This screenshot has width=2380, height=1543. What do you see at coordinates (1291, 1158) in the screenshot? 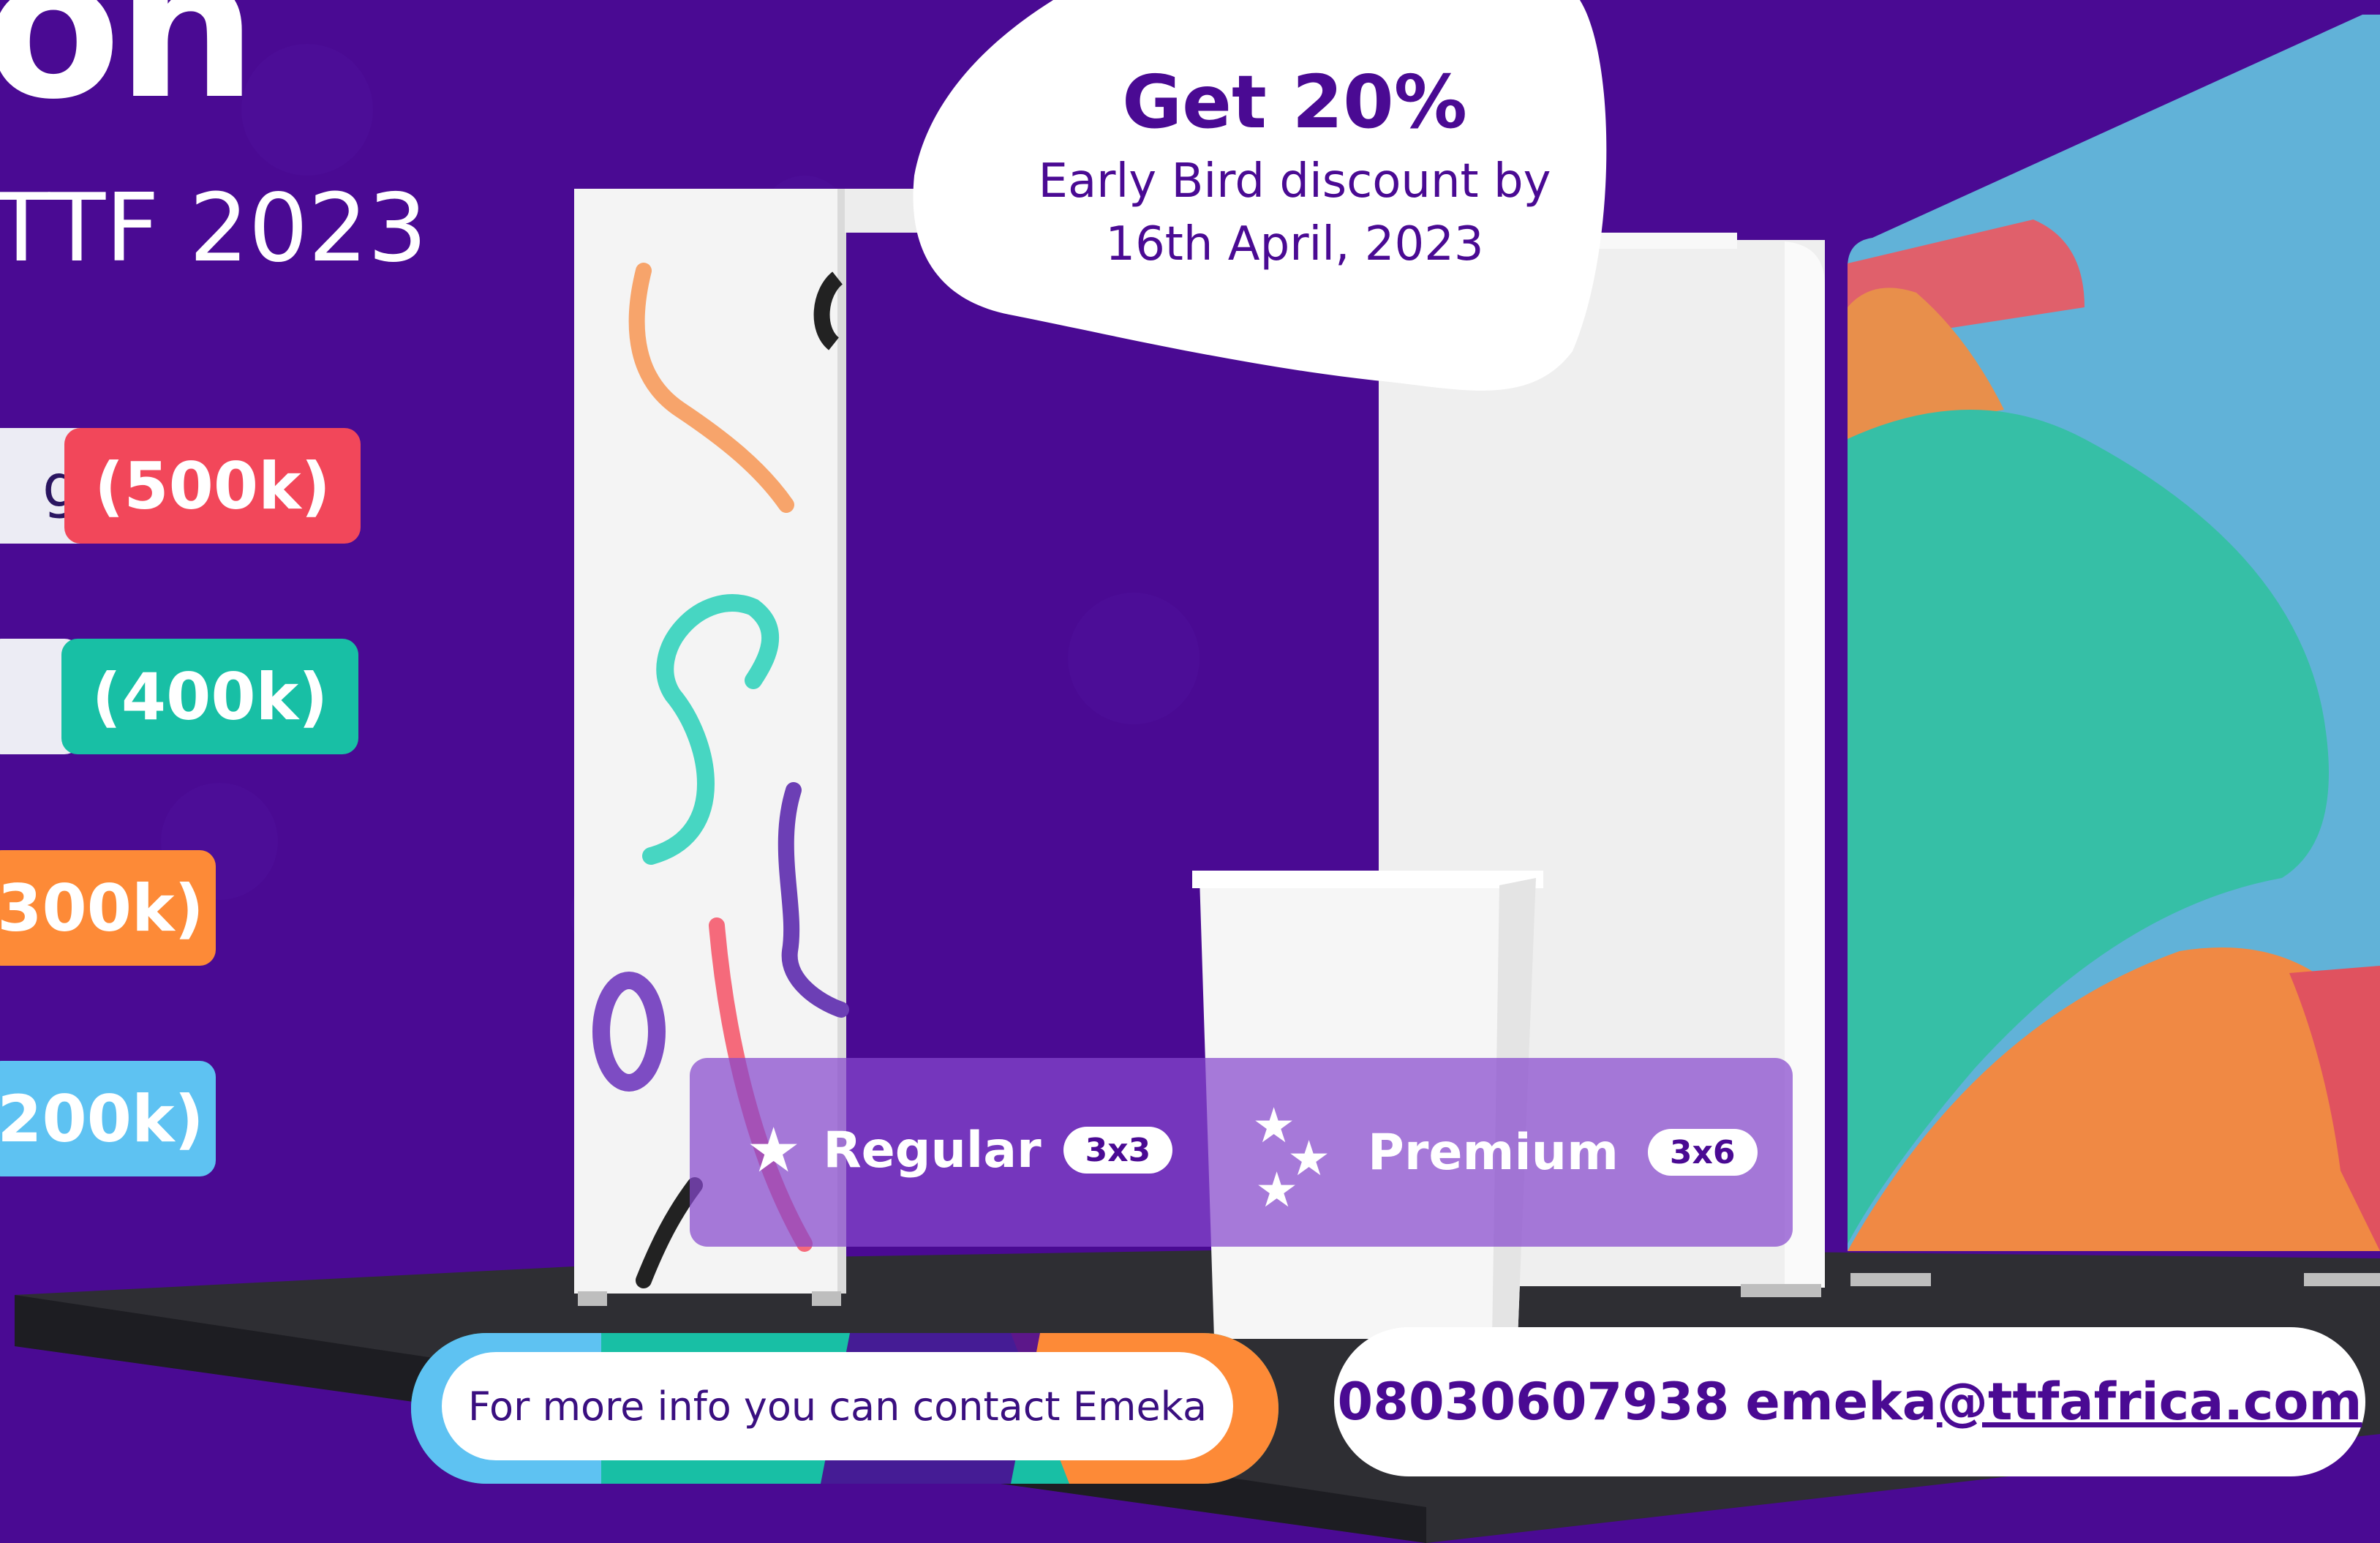
I see `stars-icon: ★ ★ ★` at bounding box center [1291, 1158].